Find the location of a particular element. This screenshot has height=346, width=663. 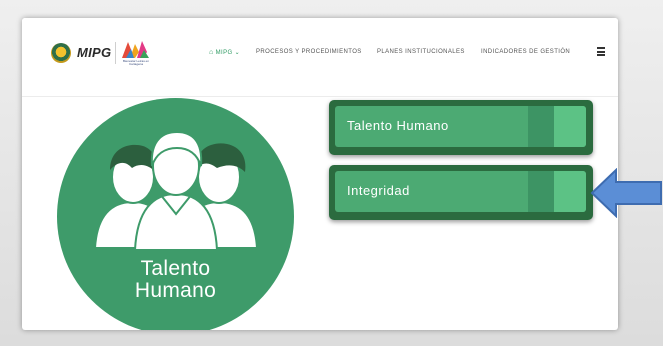

seal-icon is located at coordinates (61, 53).